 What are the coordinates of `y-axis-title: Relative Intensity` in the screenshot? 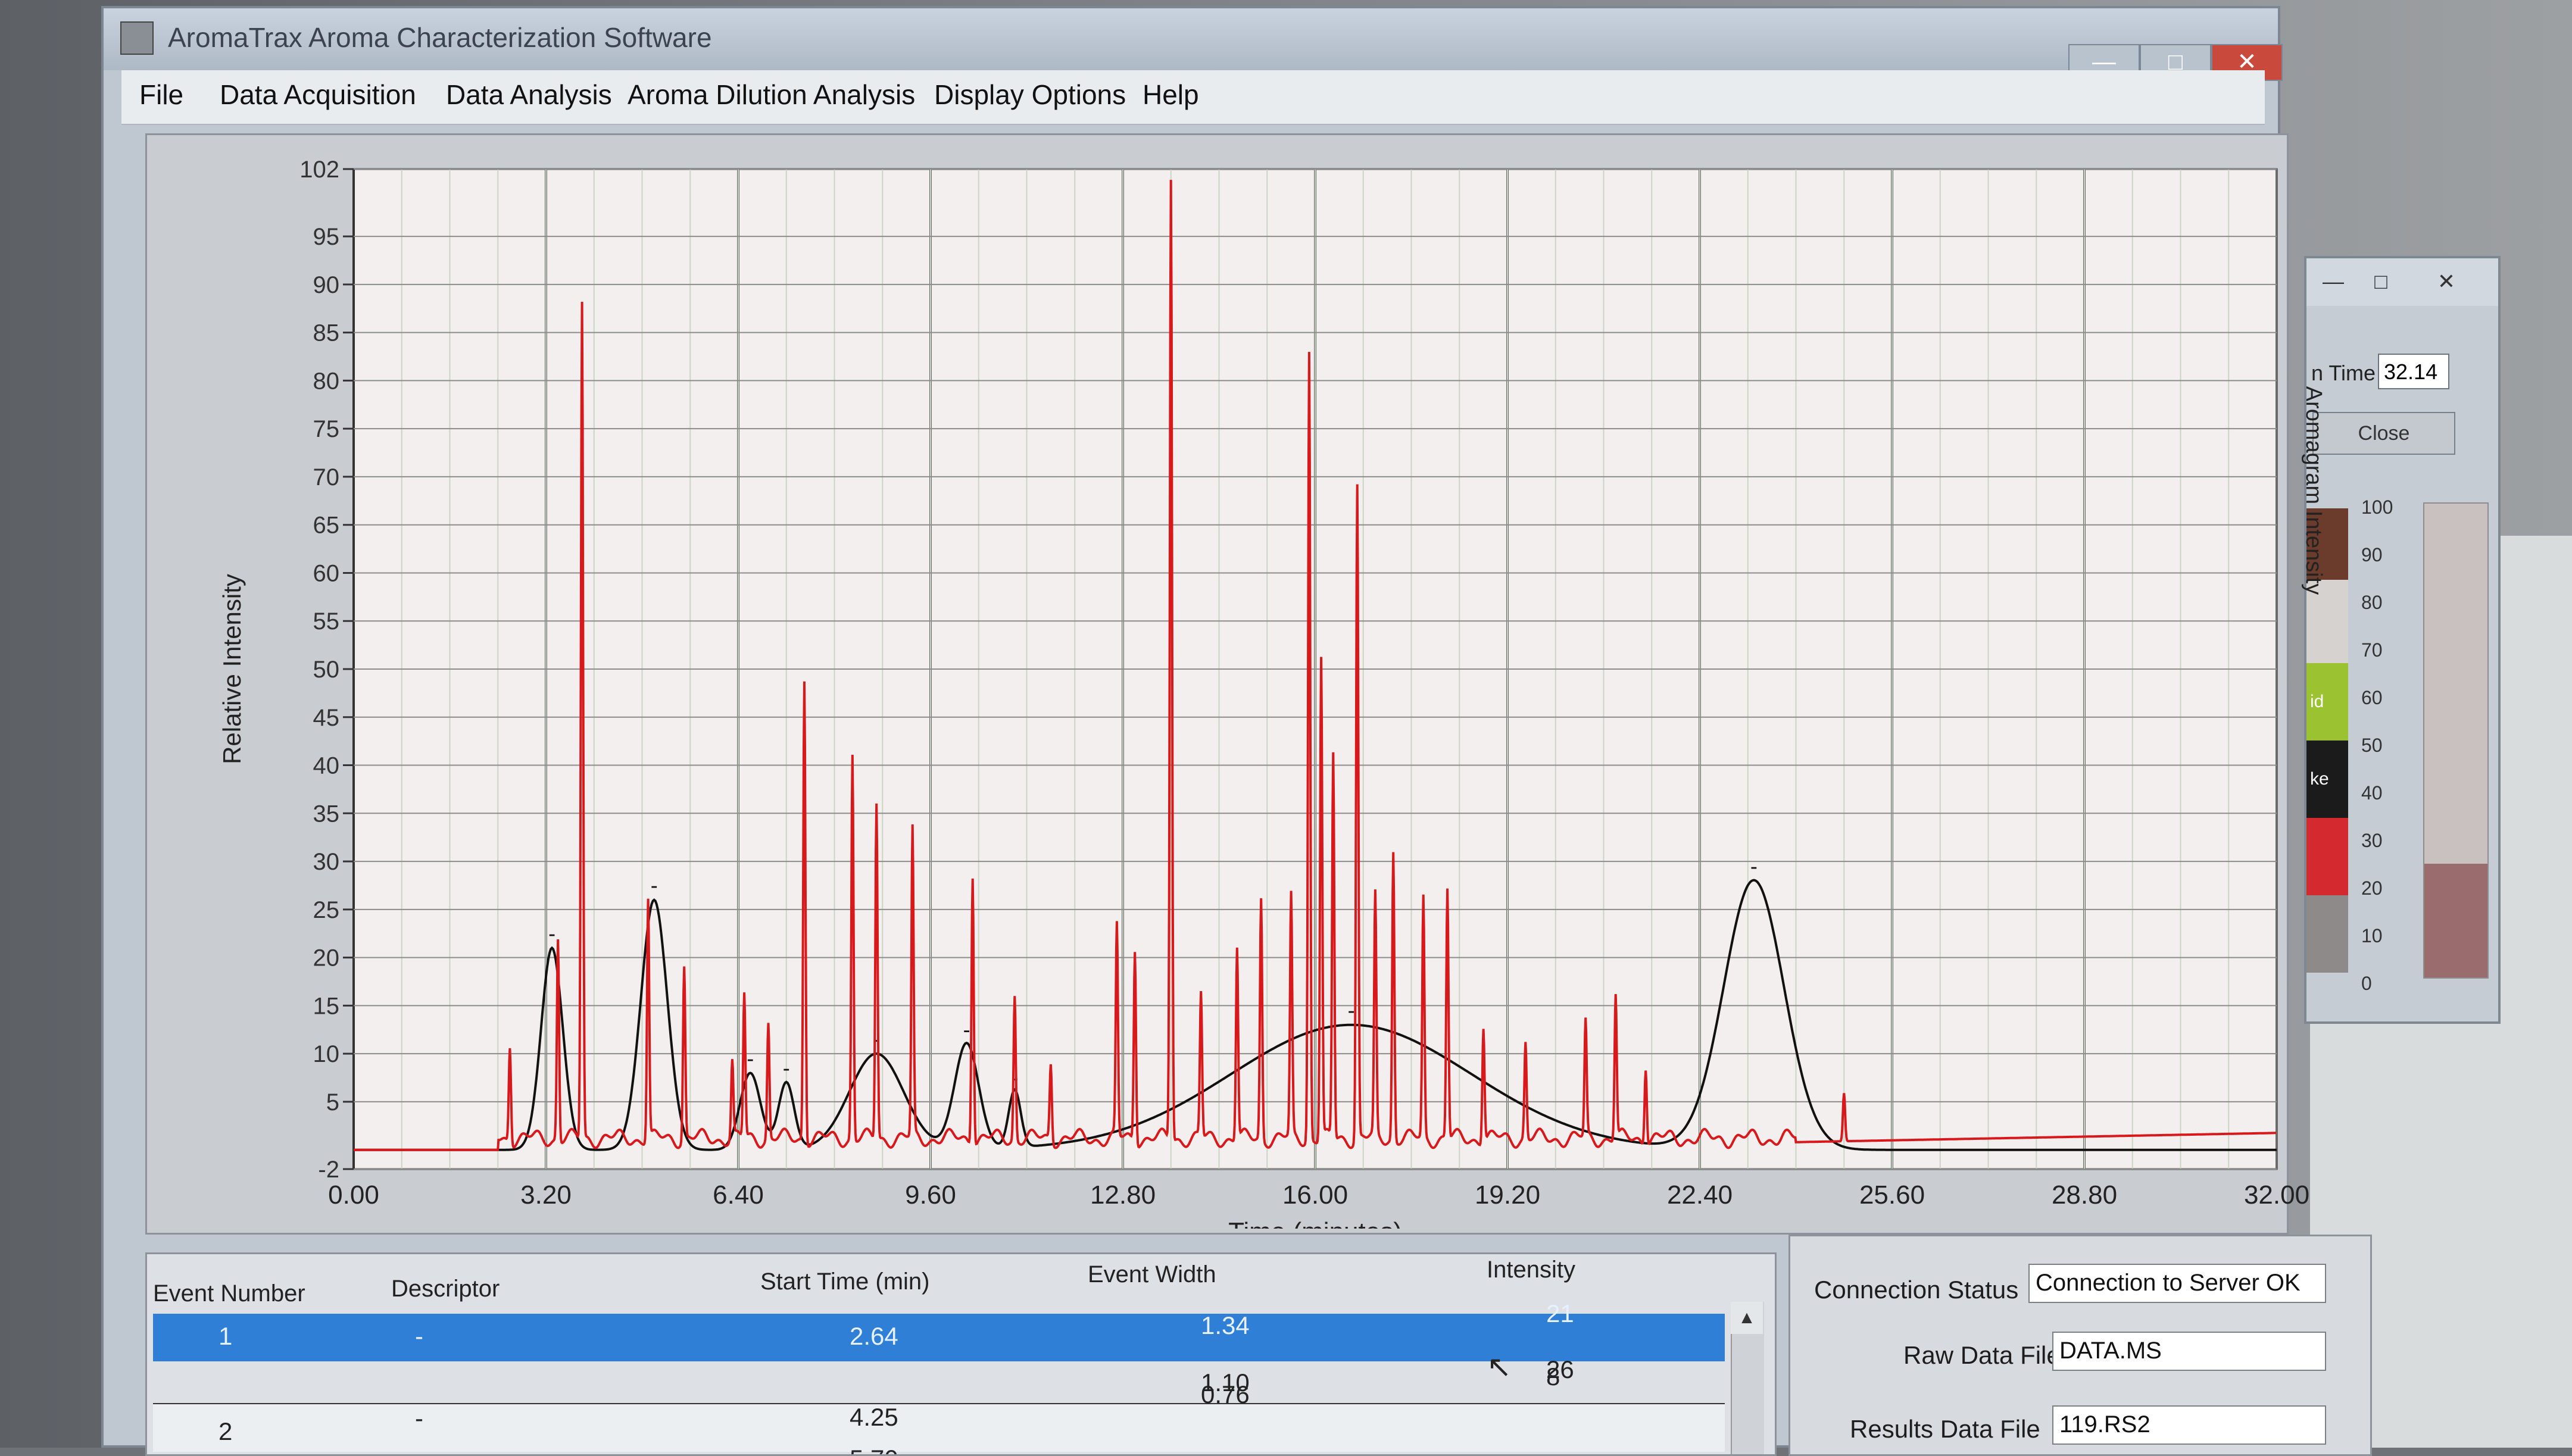 It's located at (232, 669).